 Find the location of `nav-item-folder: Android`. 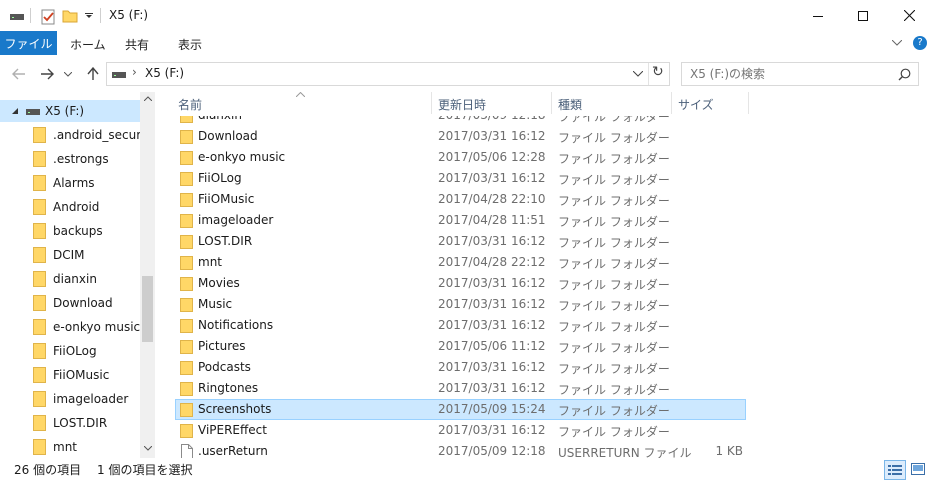

nav-item-folder: Android is located at coordinates (70, 207).